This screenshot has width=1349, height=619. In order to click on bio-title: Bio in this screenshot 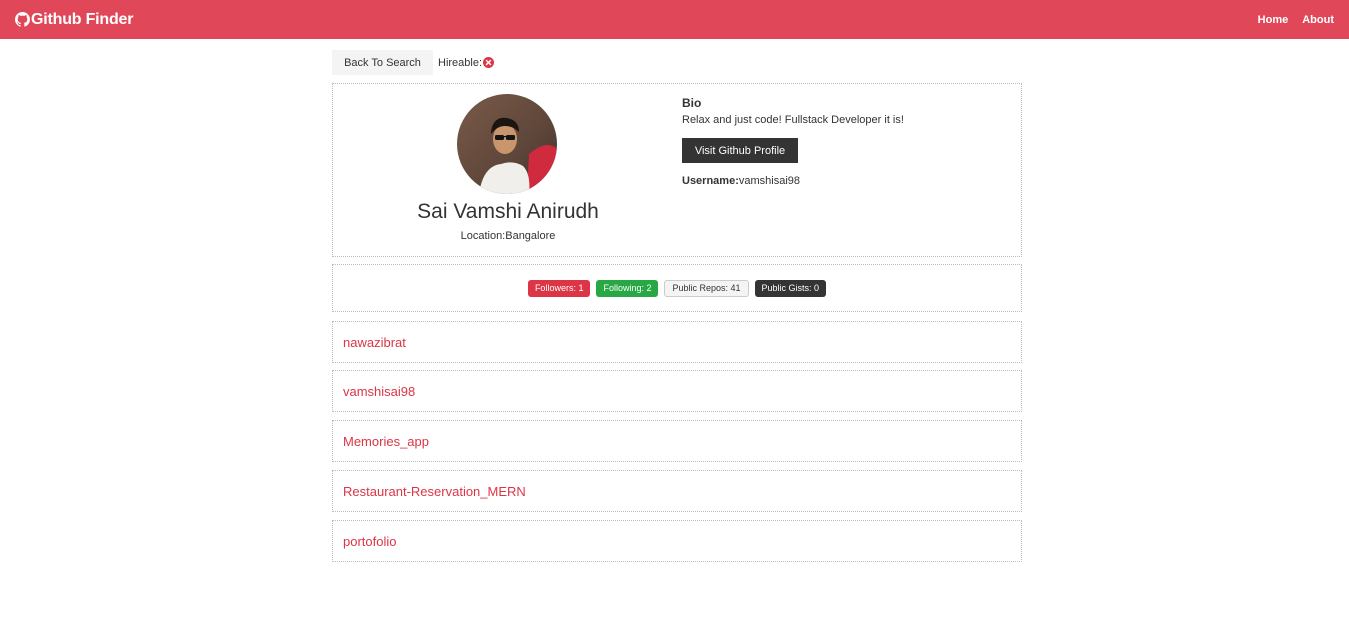, I will do `click(692, 103)`.